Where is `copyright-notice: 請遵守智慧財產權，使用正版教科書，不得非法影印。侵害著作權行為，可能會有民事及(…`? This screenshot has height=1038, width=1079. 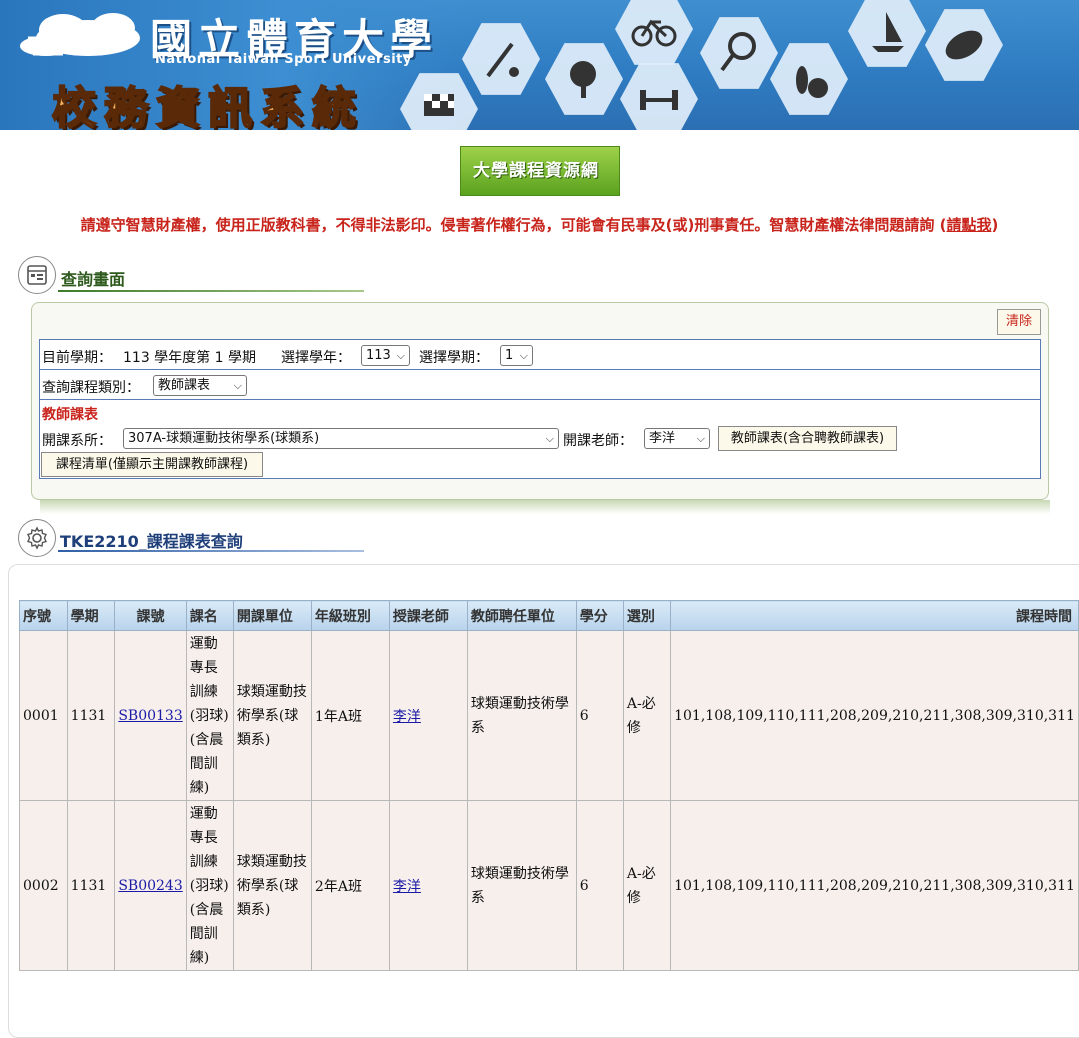 copyright-notice: 請遵守智慧財產權，使用正版教科書，不得非法影印。侵害著作權行為，可能會有民事及(… is located at coordinates (539, 225).